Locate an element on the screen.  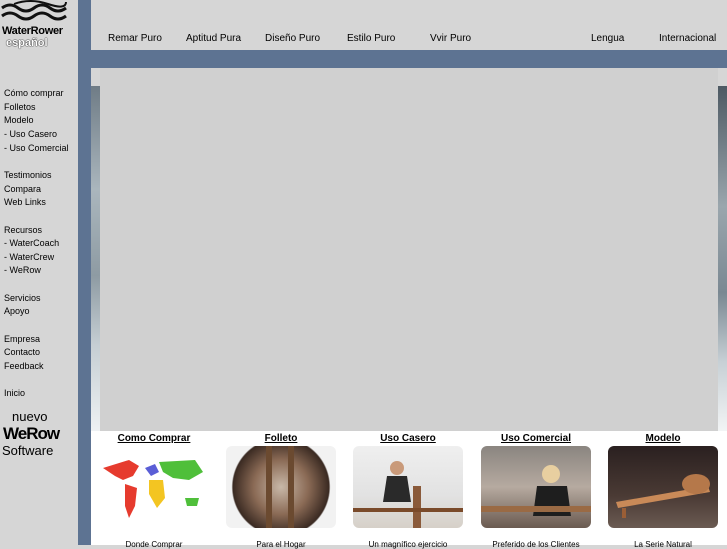
werow-logo: WeRow is located at coordinates (31, 433).